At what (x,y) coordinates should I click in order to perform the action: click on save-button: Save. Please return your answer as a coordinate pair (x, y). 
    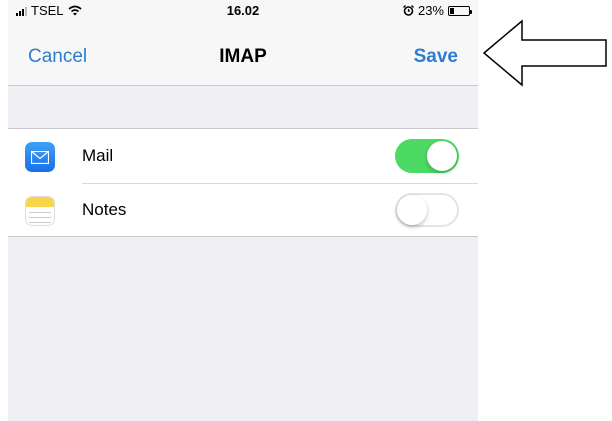
    Looking at the image, I should click on (436, 57).